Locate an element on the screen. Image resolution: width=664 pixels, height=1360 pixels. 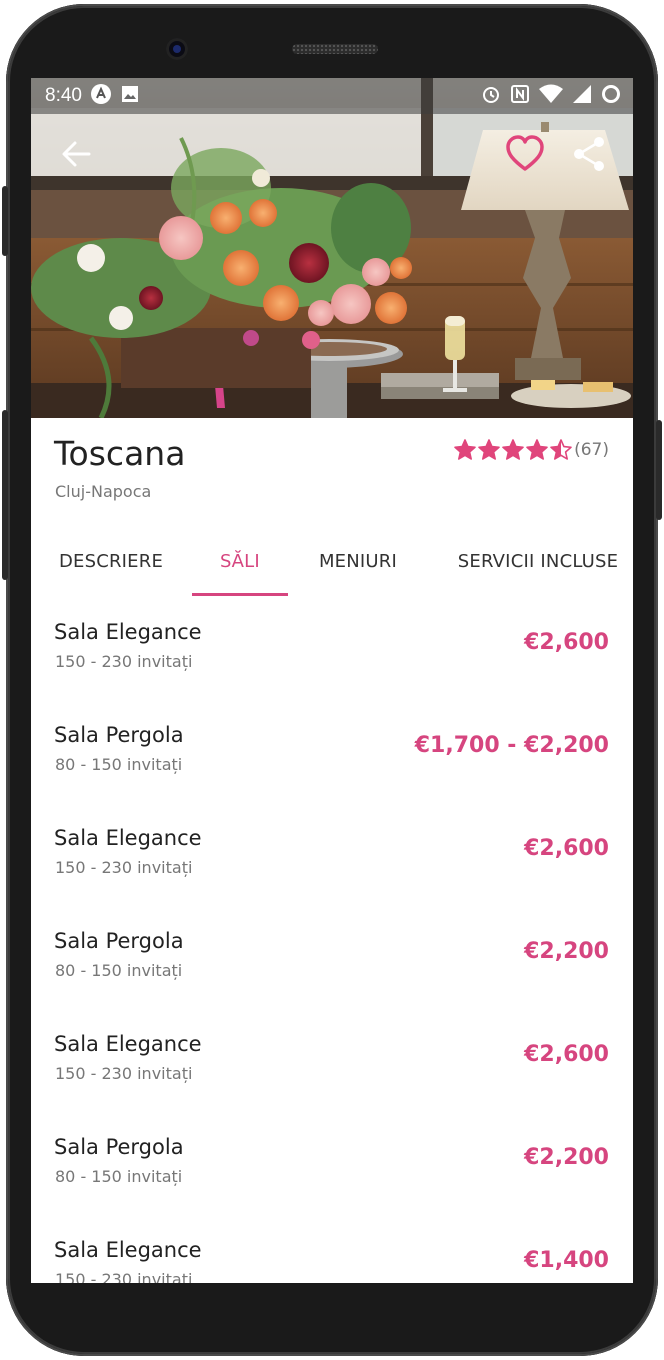
status-icons is located at coordinates (551, 96).